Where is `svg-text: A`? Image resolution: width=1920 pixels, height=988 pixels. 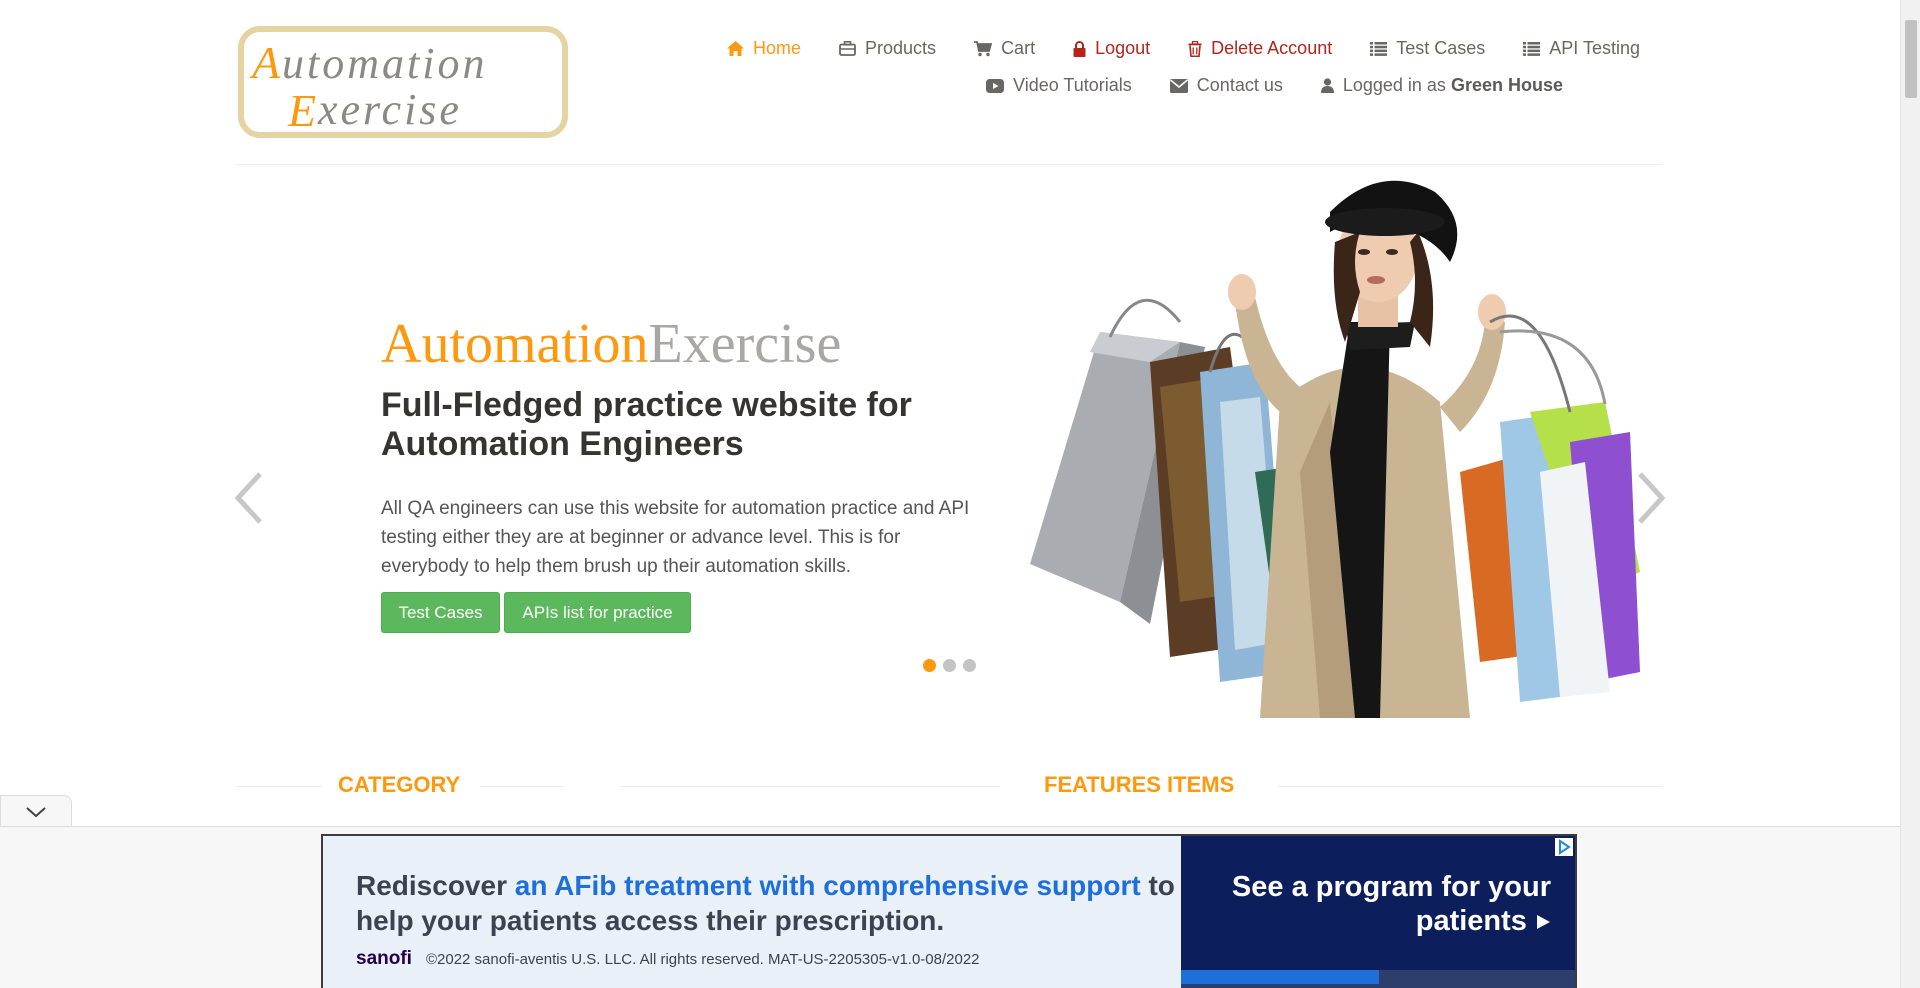 svg-text: A is located at coordinates (265, 62).